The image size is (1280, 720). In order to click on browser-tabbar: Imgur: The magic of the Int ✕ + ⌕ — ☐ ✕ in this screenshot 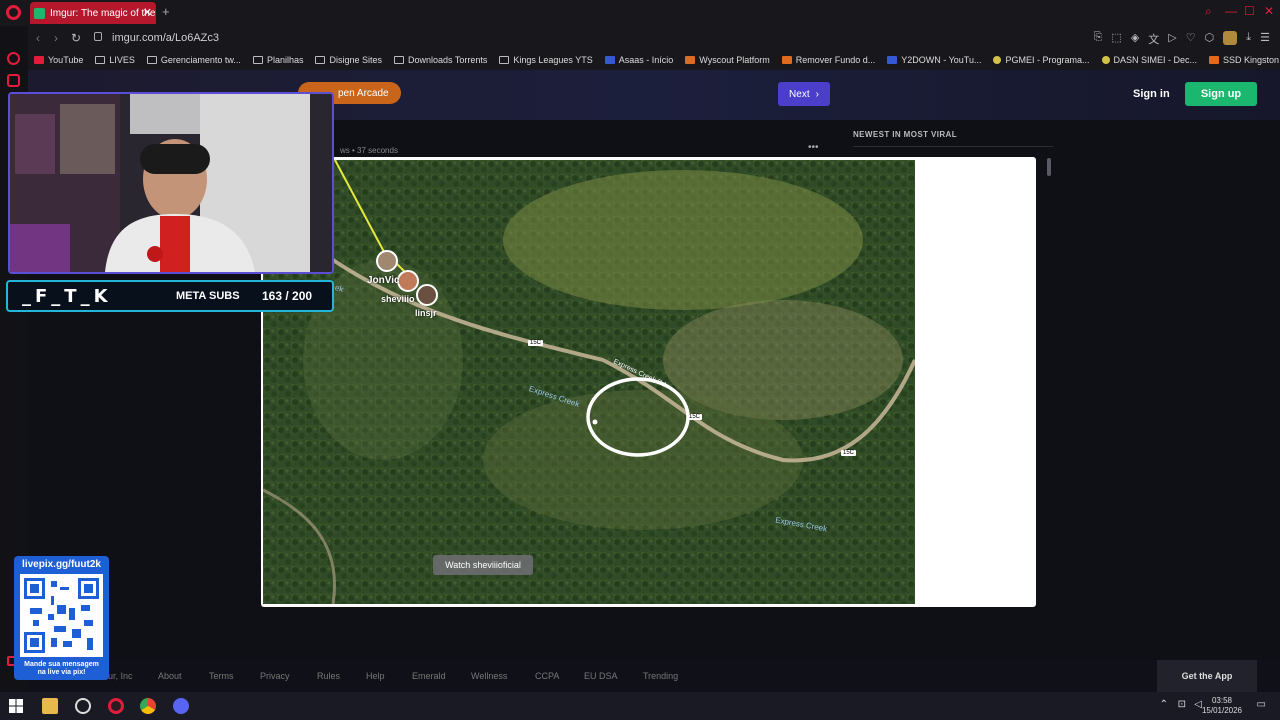, I will do `click(640, 13)`.